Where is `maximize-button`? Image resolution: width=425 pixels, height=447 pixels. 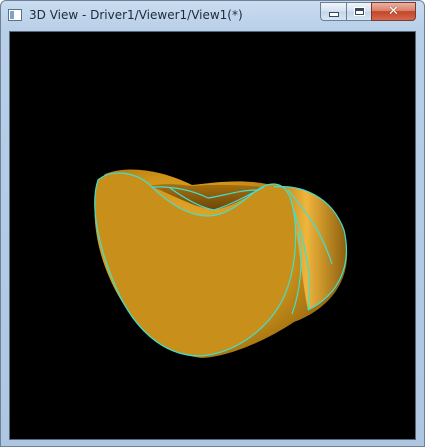
maximize-button is located at coordinates (358, 11).